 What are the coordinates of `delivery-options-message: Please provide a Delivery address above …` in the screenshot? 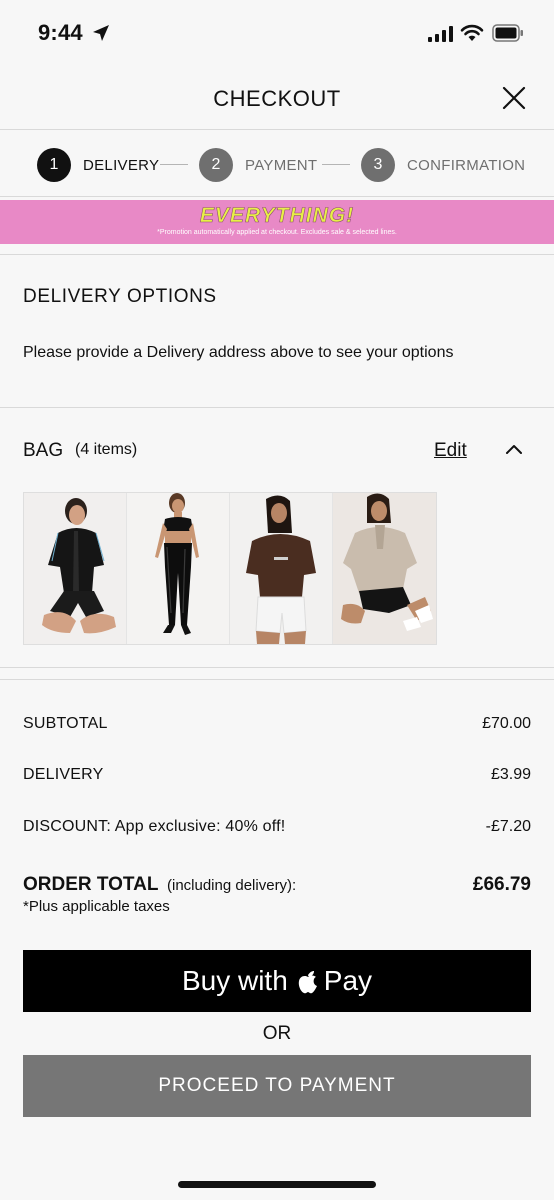 It's located at (238, 352).